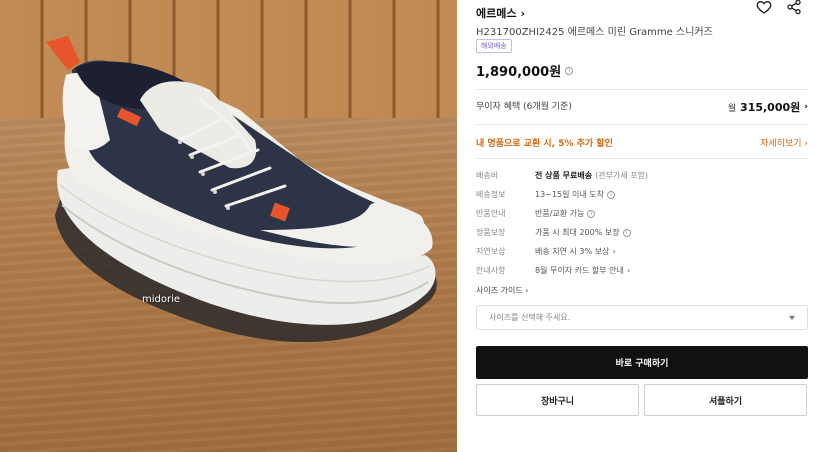 Image resolution: width=823 pixels, height=452 pixels. What do you see at coordinates (519, 72) in the screenshot?
I see `product-price: 1,890,000원` at bounding box center [519, 72].